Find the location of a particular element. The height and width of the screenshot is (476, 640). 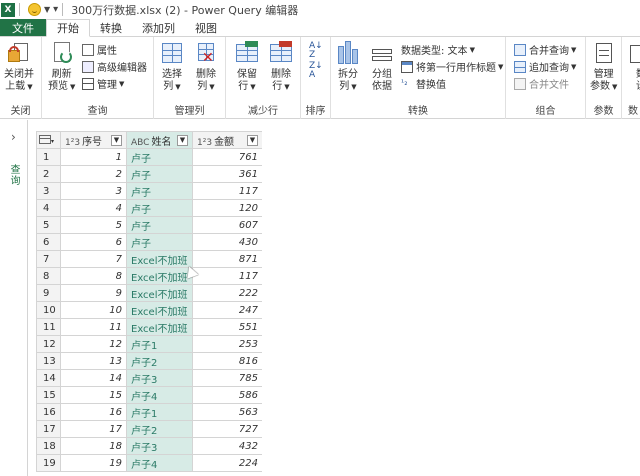

row-number: 15 is located at coordinates (48, 395).